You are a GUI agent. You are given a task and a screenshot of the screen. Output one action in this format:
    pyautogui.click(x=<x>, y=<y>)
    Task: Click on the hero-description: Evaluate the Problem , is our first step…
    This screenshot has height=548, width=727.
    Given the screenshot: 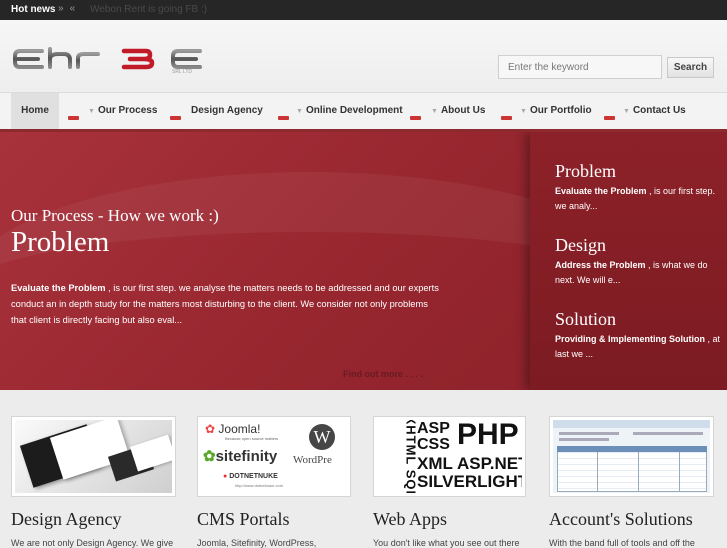 What is the action you would take?
    pyautogui.click(x=225, y=304)
    